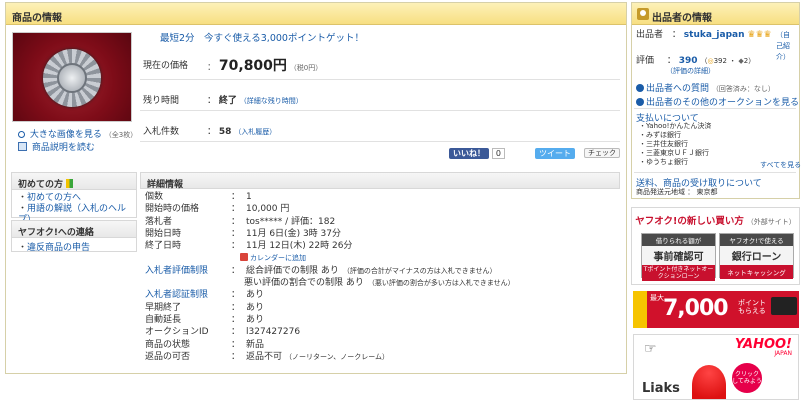 The width and height of the screenshot is (802, 400). Describe the element at coordinates (166, 66) in the screenshot. I see `price-label: 現在の価格` at that location.